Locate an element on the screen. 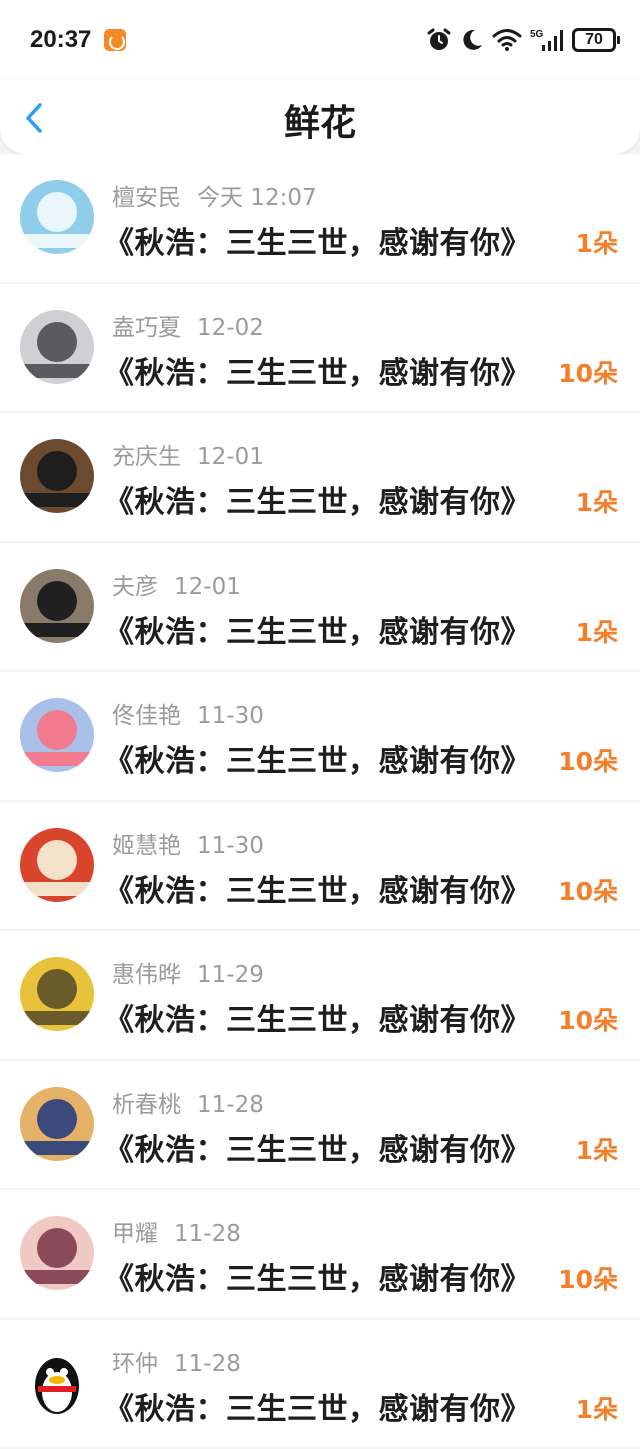  sender-name: 析春桃 is located at coordinates (146, 1105).